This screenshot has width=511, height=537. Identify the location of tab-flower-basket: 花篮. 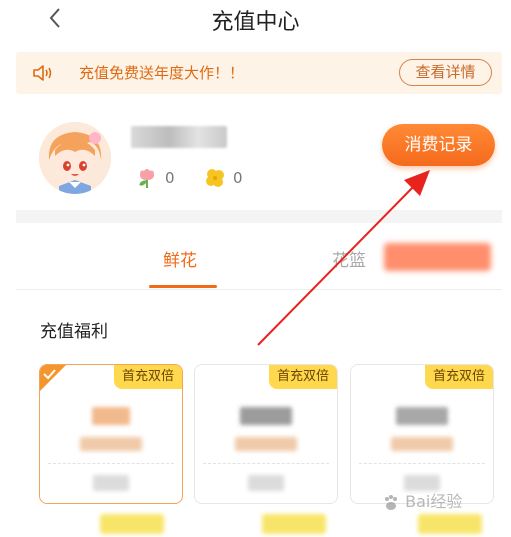
(349, 258).